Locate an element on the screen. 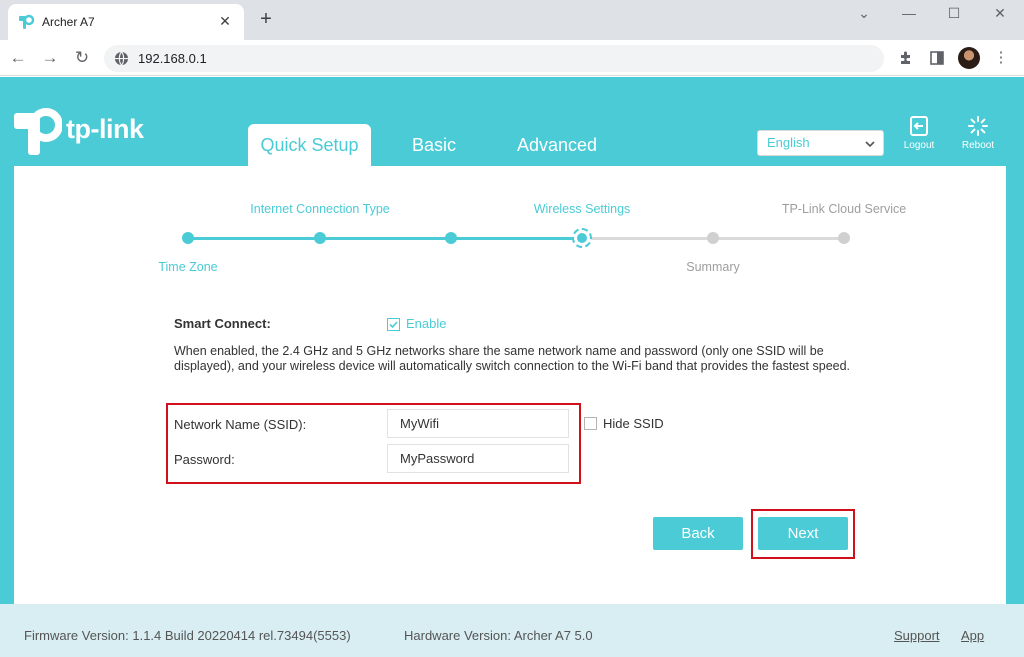  logout-button: Logout is located at coordinates (919, 133).